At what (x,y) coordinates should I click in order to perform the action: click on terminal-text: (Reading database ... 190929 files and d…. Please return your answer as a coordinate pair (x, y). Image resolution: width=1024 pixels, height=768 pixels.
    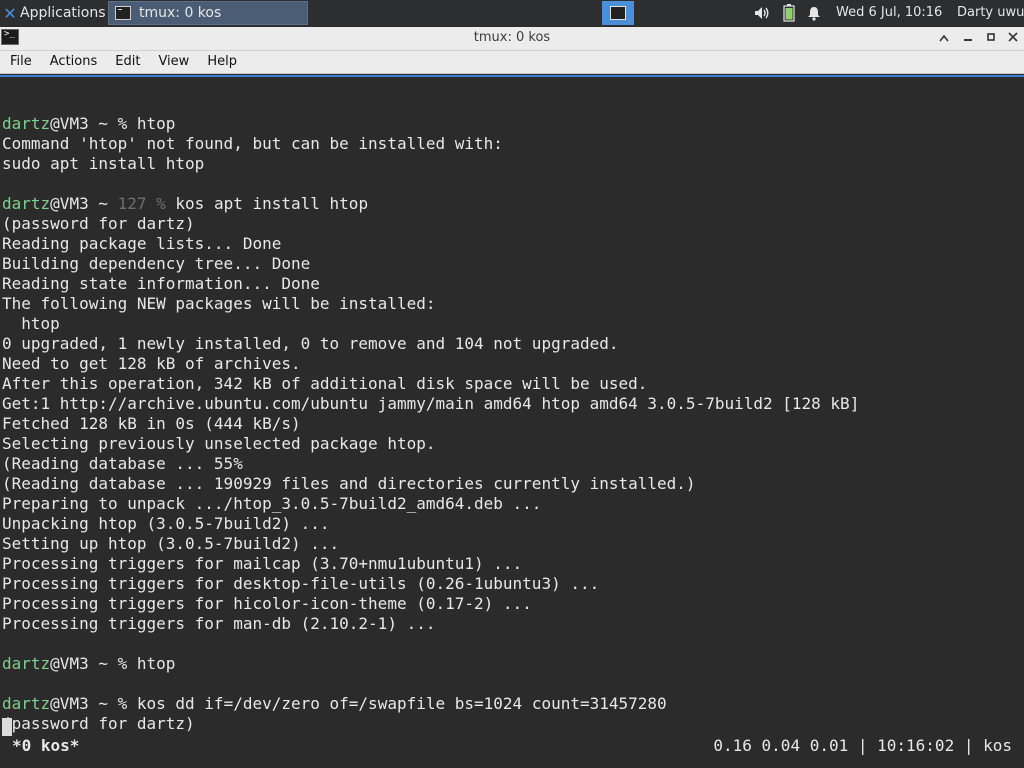
    Looking at the image, I should click on (349, 483).